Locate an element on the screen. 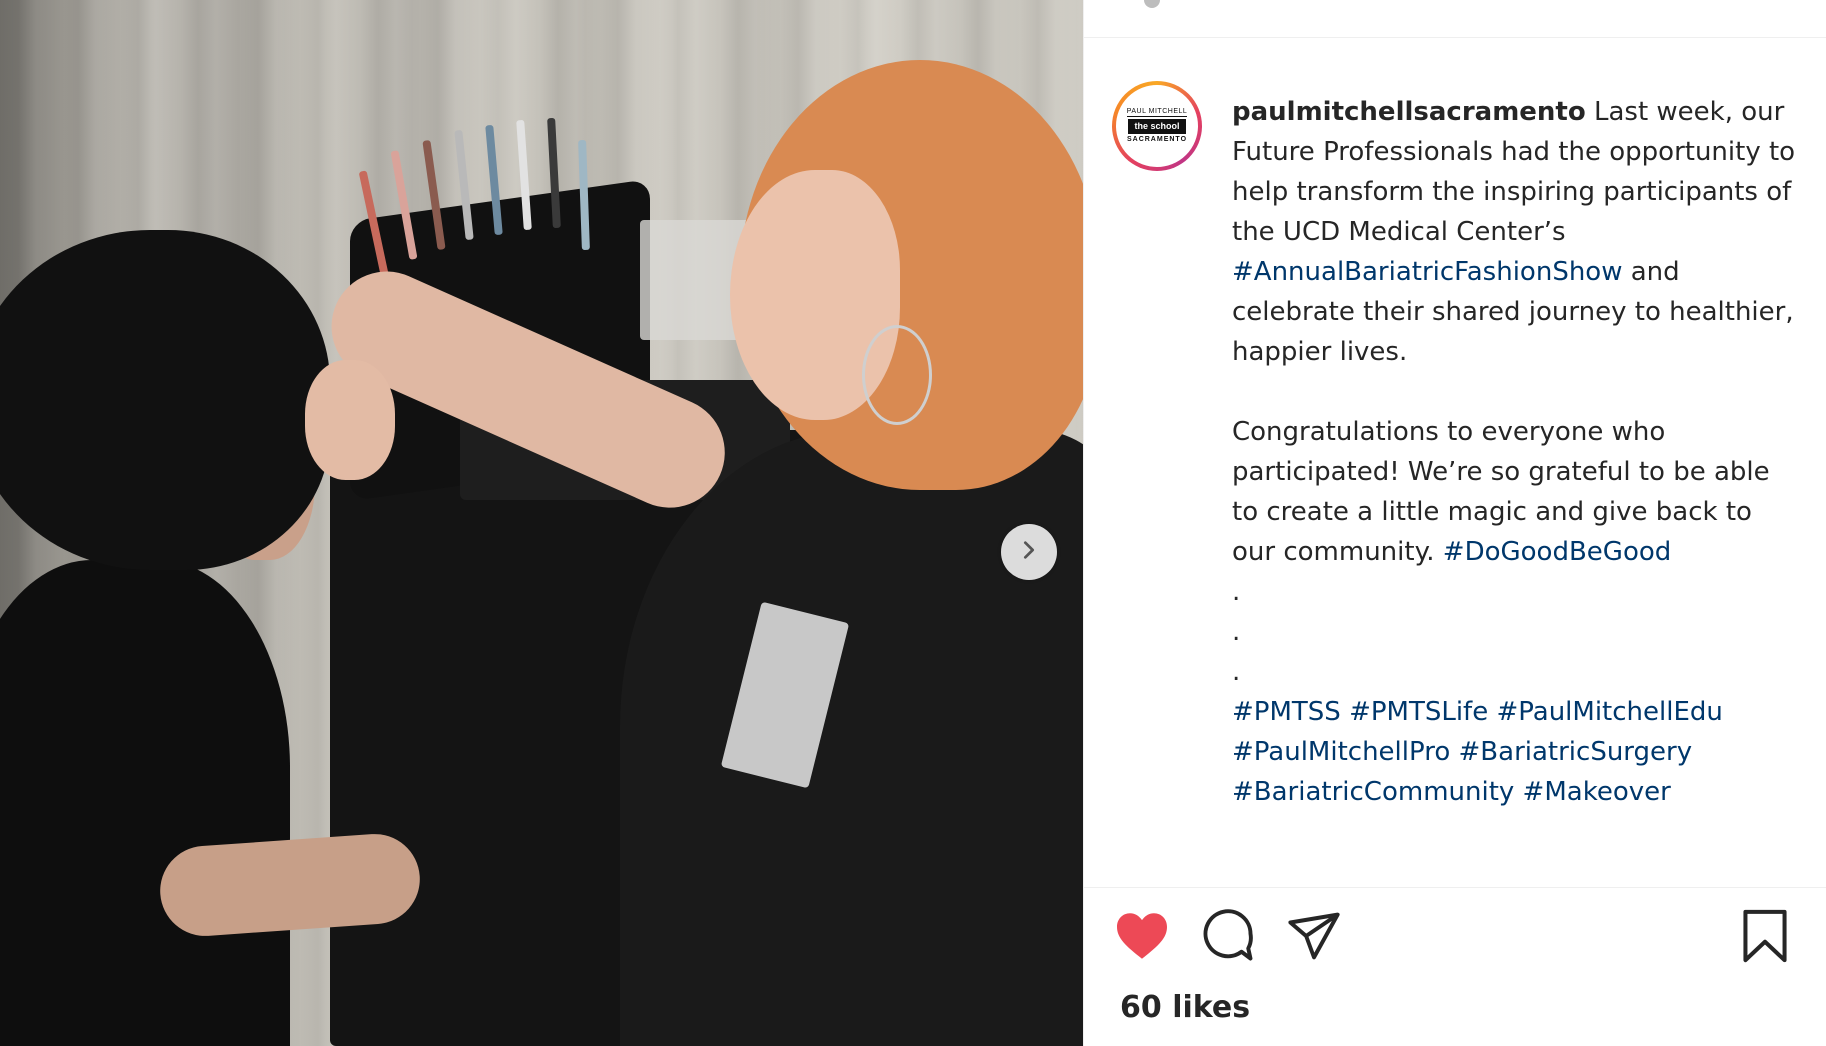 The width and height of the screenshot is (1826, 1046). like-button is located at coordinates (1142, 938).